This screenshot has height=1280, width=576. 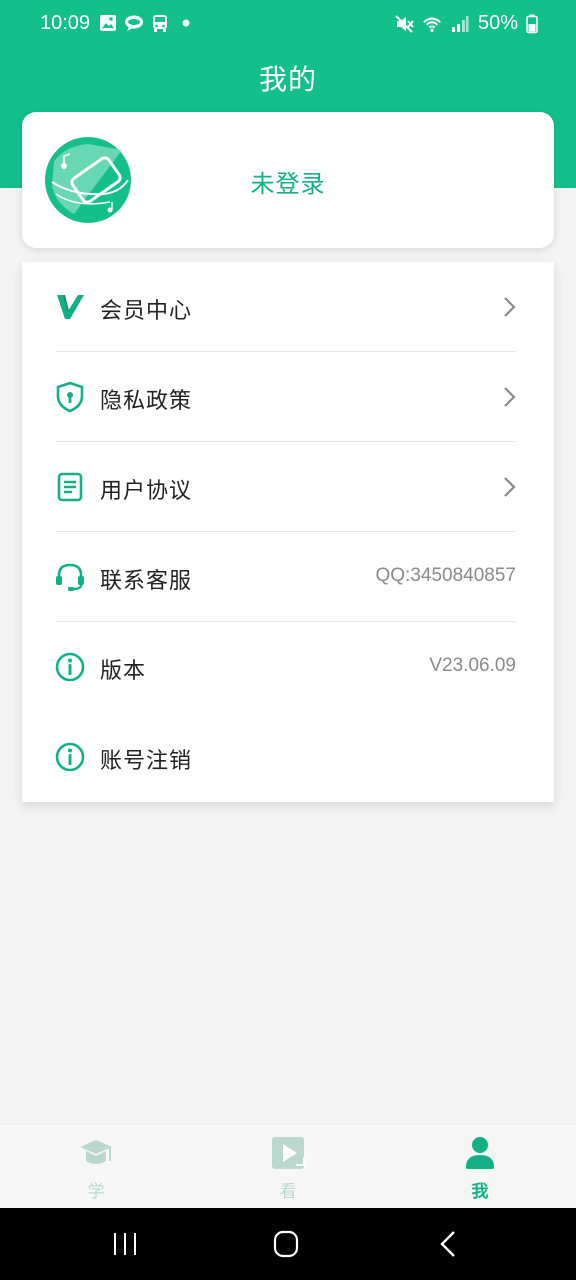 I want to click on version-value: V23.06.09, so click(x=472, y=665).